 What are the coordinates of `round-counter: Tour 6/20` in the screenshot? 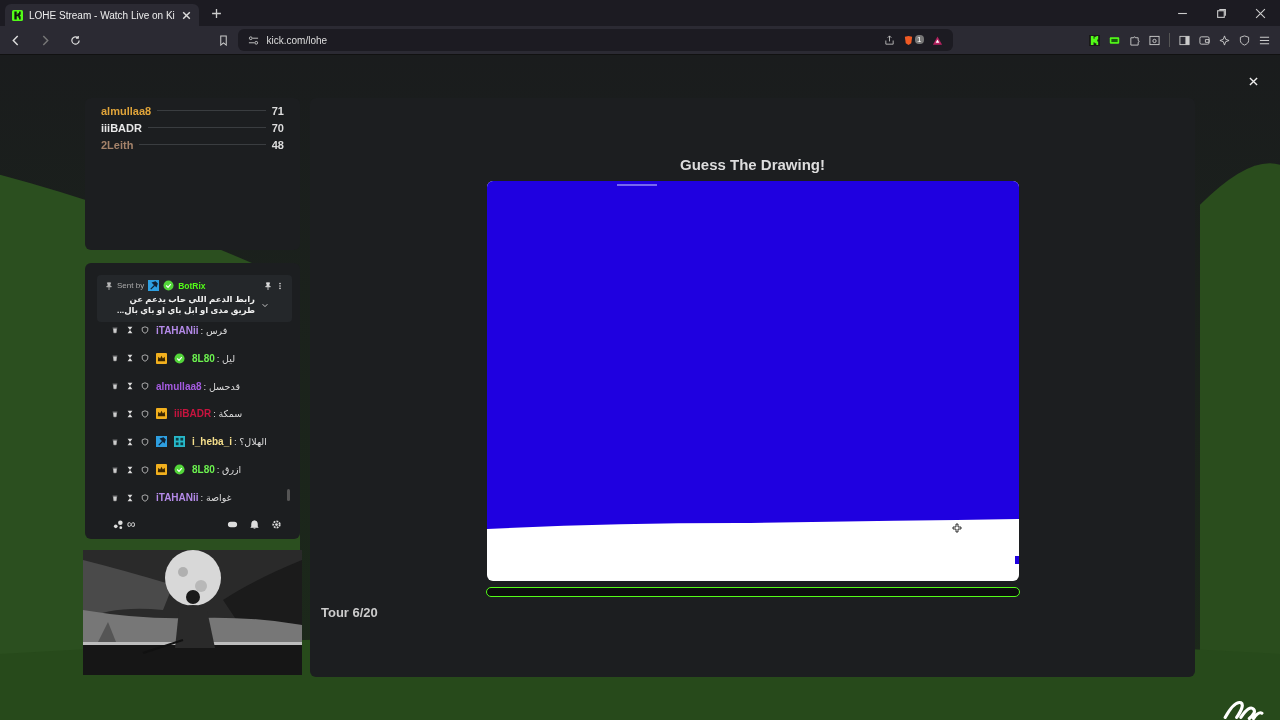 It's located at (349, 612).